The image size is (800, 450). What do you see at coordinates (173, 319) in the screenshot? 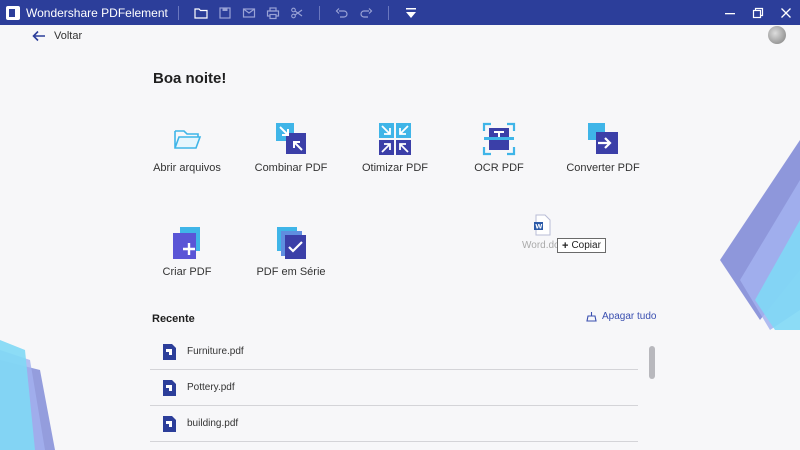
I see `recent-heading: Recente` at bounding box center [173, 319].